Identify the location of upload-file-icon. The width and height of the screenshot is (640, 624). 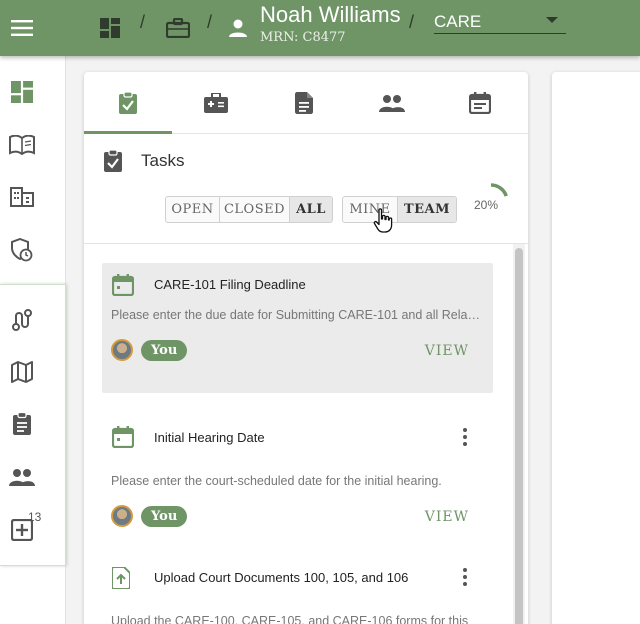
(121, 580).